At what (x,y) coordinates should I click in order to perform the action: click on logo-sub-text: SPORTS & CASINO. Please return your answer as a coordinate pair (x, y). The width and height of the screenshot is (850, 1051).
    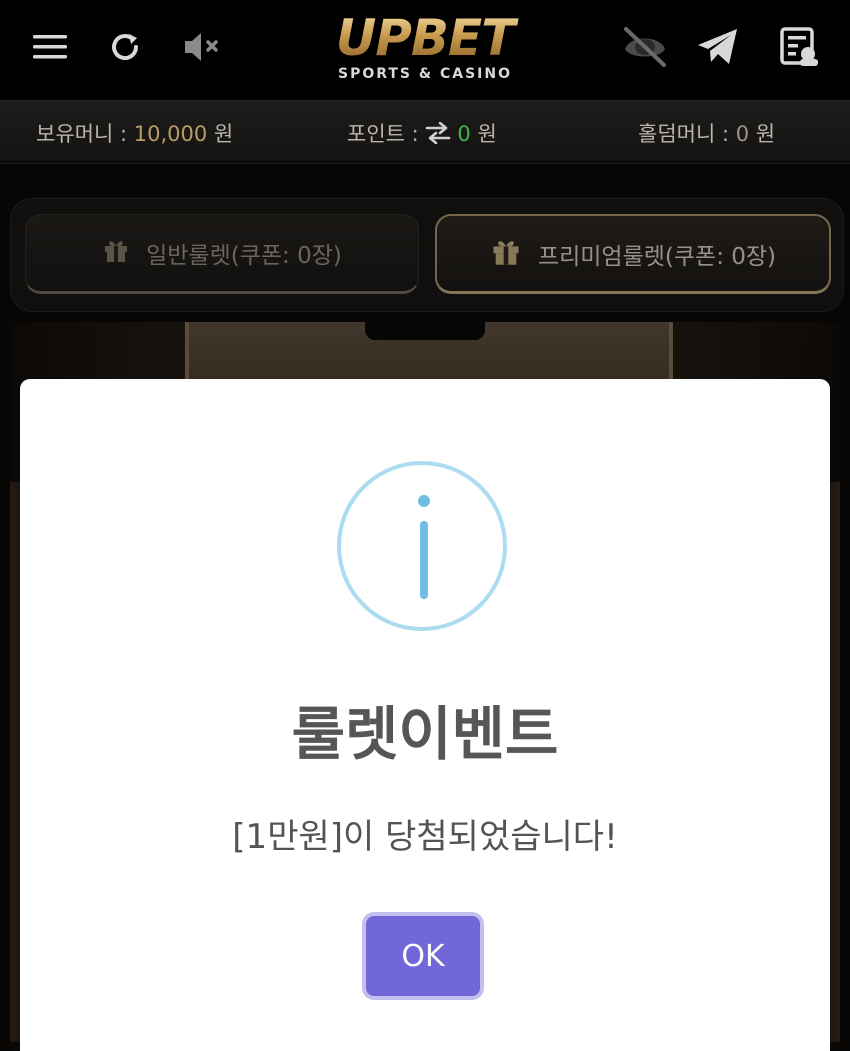
    Looking at the image, I should click on (424, 74).